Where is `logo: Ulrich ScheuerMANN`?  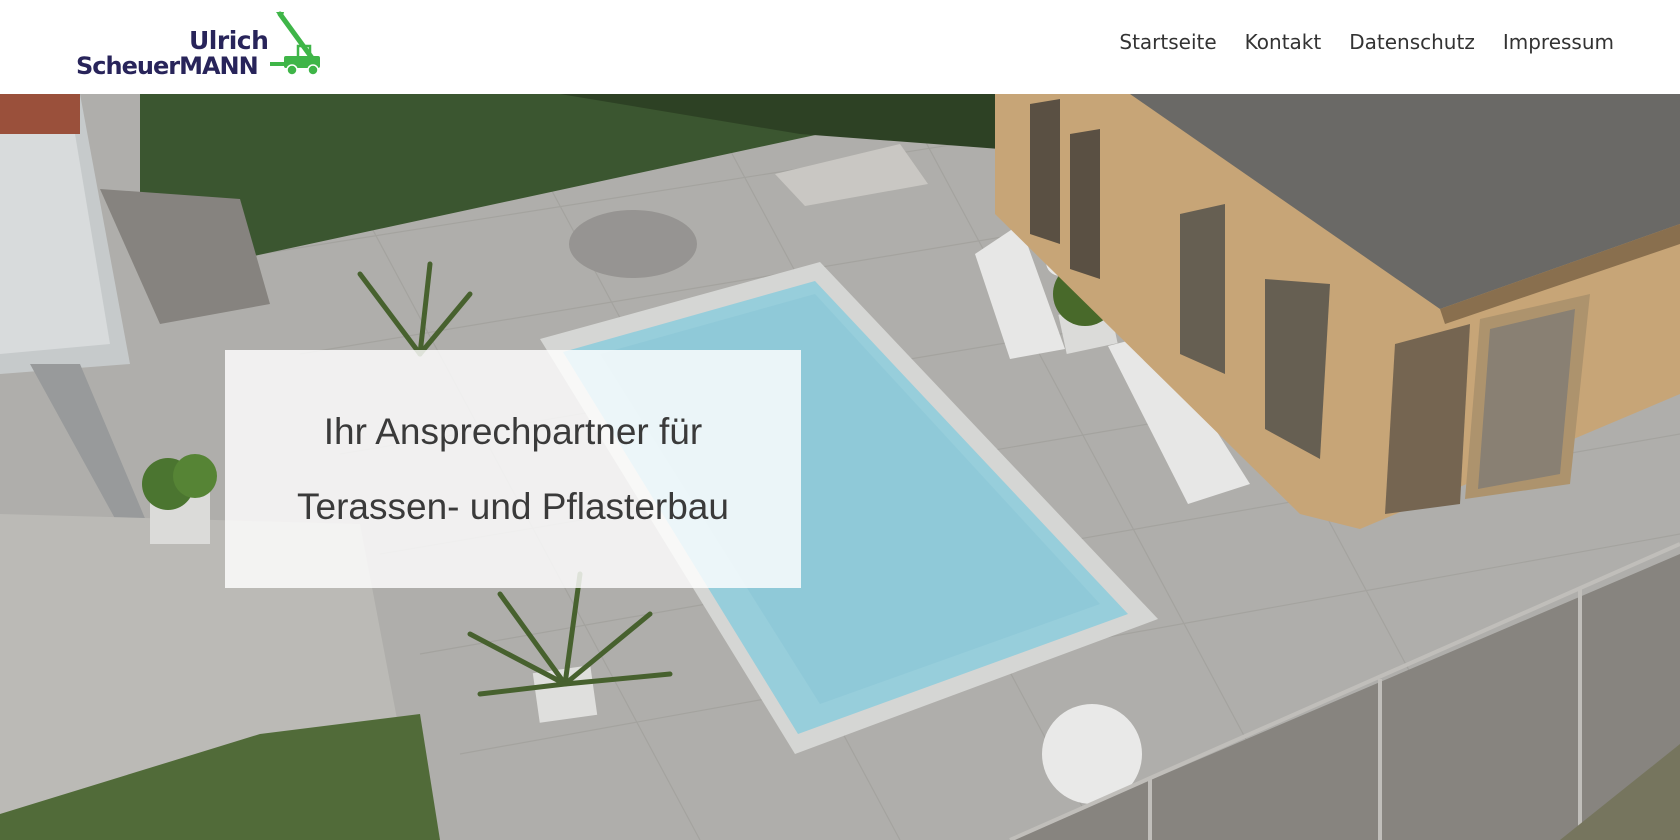 logo: Ulrich ScheuerMANN is located at coordinates (201, 46).